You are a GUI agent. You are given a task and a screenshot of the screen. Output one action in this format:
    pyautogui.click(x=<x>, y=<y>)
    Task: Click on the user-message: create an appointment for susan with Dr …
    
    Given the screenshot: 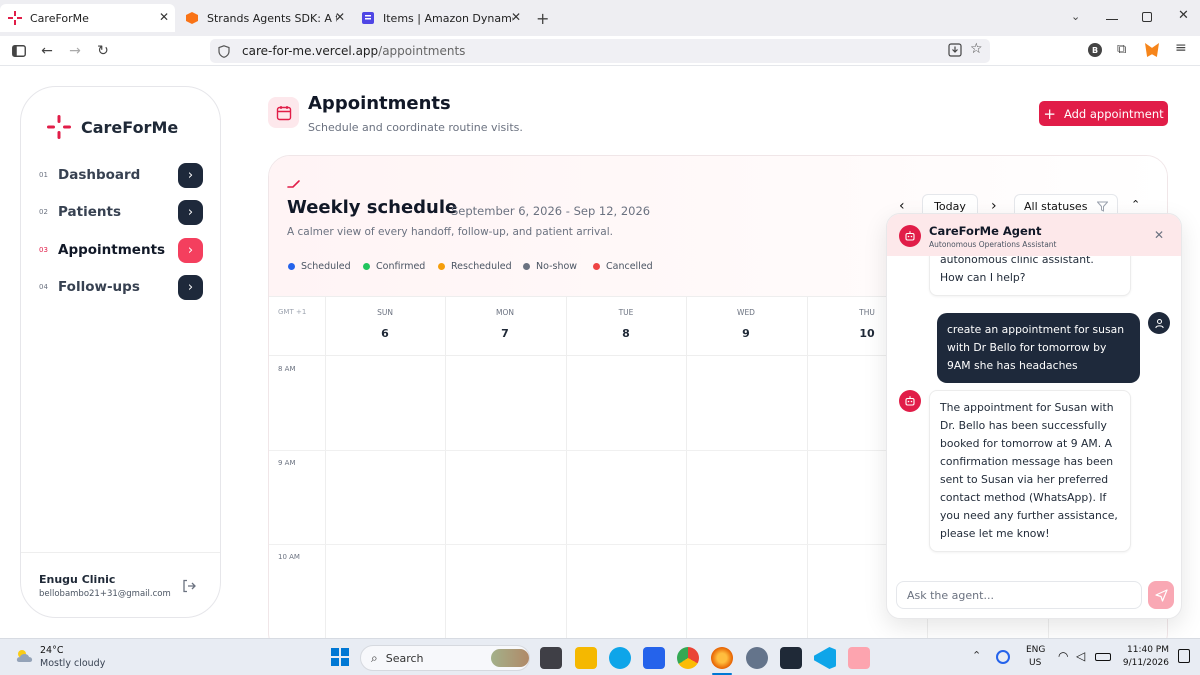 What is the action you would take?
    pyautogui.click(x=1038, y=348)
    